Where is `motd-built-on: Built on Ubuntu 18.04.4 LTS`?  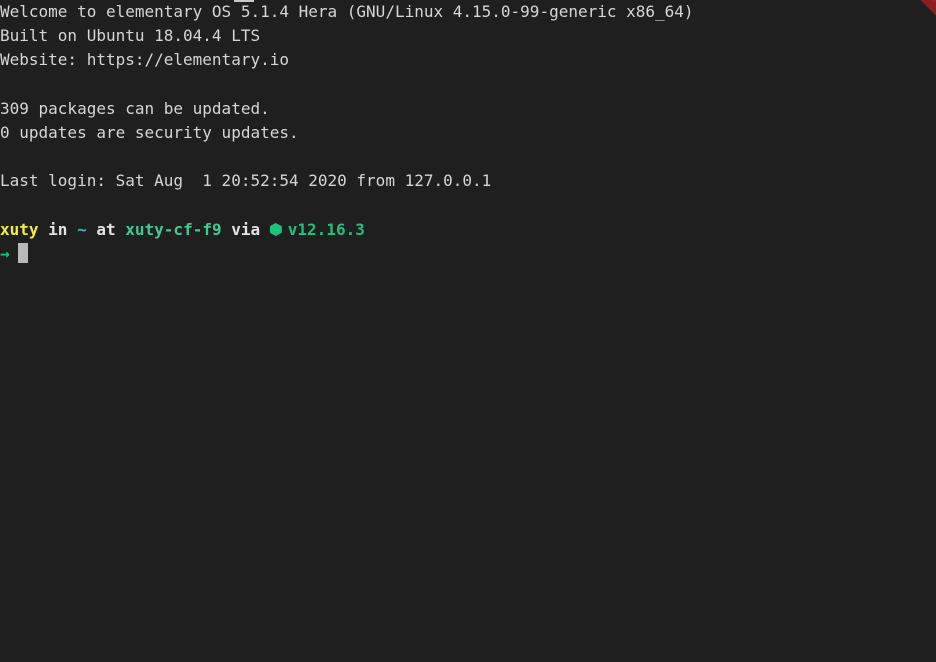
motd-built-on: Built on Ubuntu 18.04.4 LTS is located at coordinates (130, 35).